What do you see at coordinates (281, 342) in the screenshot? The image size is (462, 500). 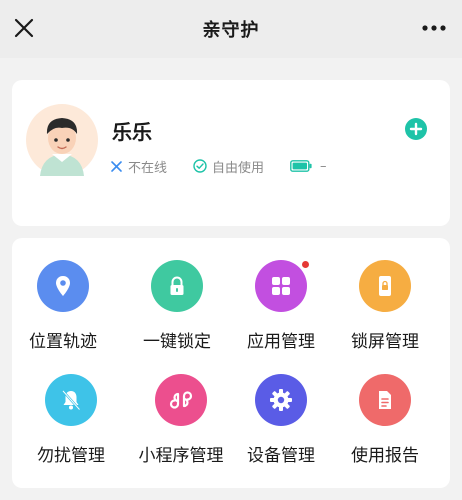 I see `grid-item-label: 应用管理` at bounding box center [281, 342].